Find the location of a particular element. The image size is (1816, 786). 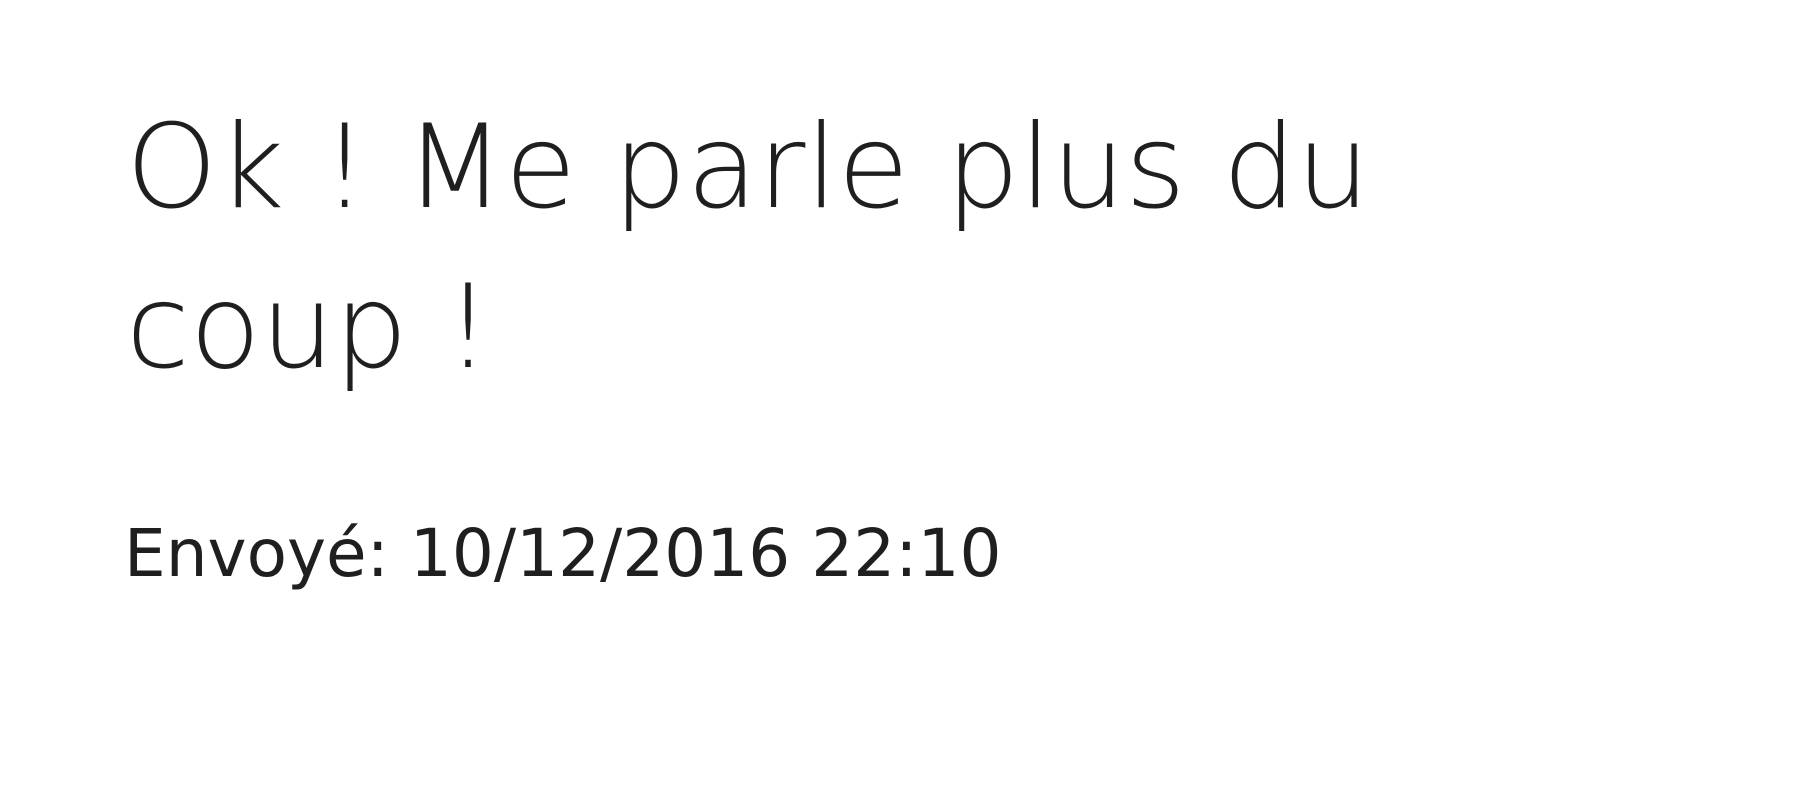

sent-timestamp-line: Envoyé: 10/12/2016 22:10 is located at coordinates (562, 554).